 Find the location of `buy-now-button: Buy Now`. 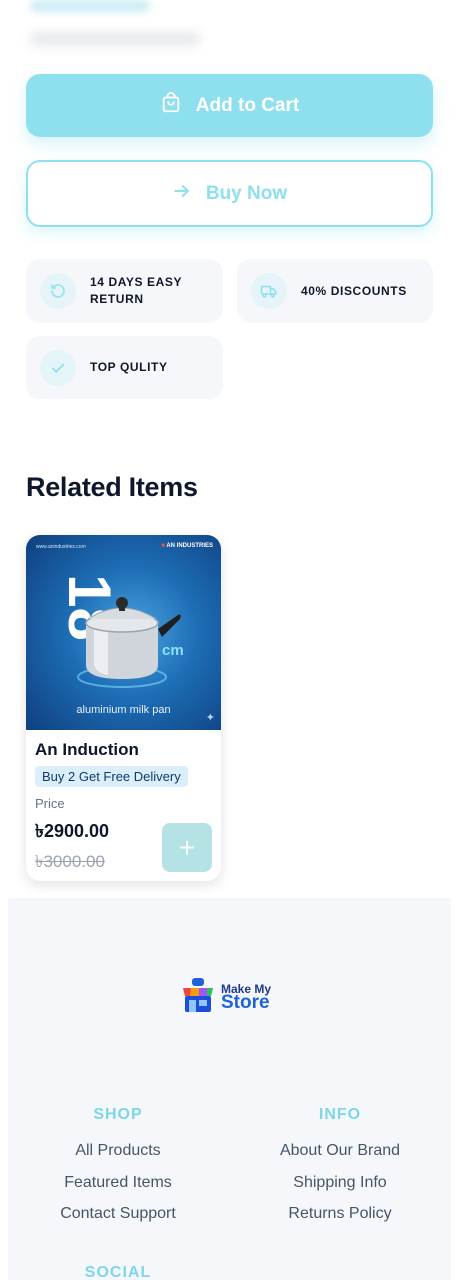

buy-now-button: Buy Now is located at coordinates (229, 193).